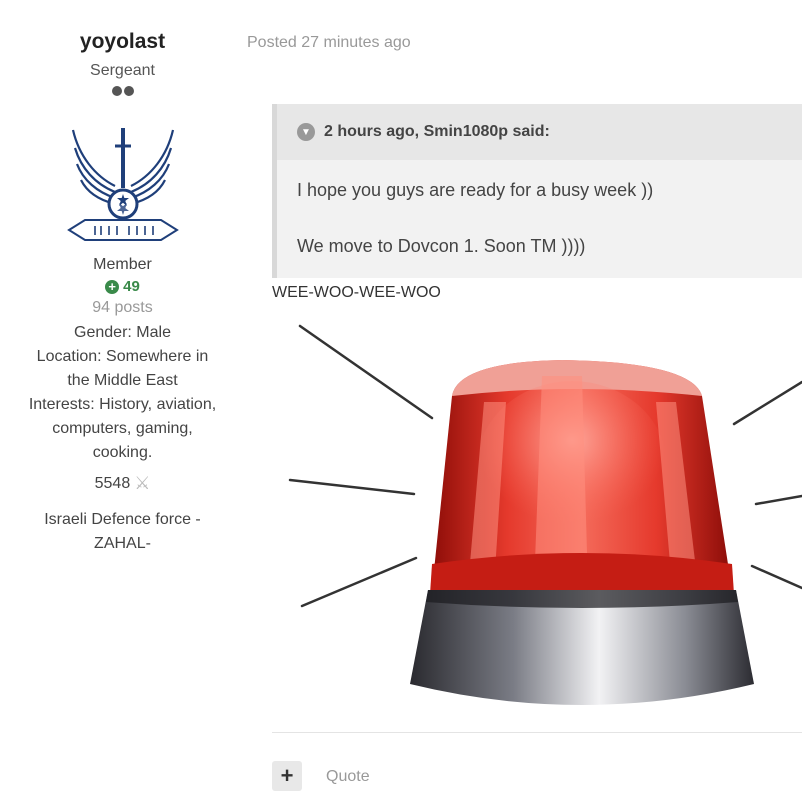  I want to click on author-gender: Gender: Male, so click(122, 332).